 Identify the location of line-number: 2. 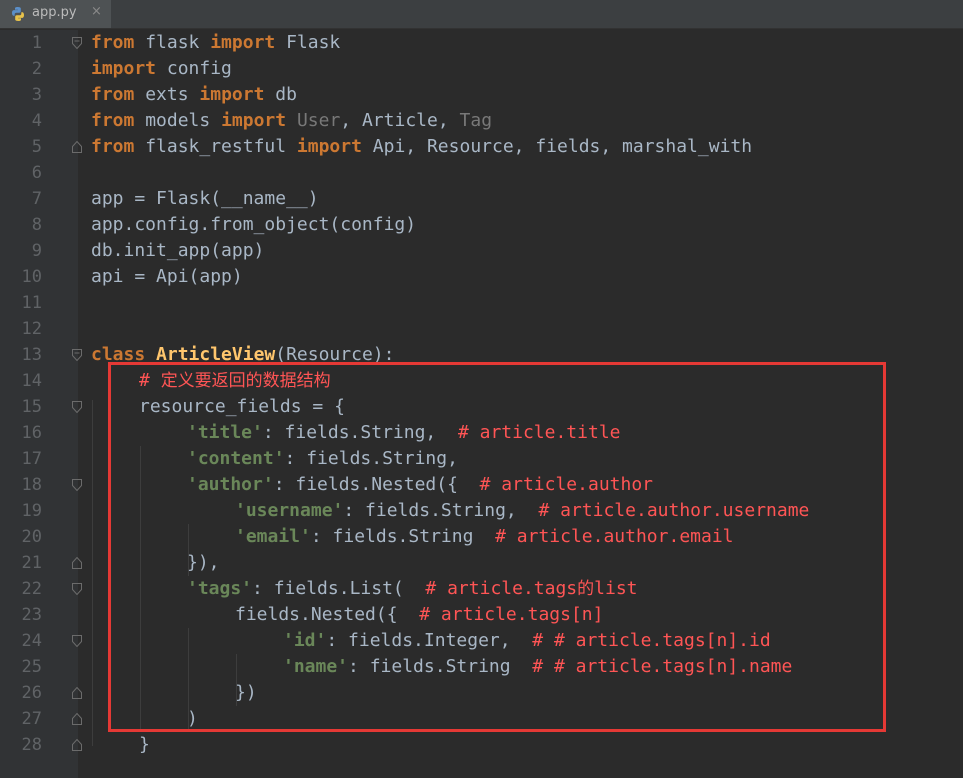
(36, 69).